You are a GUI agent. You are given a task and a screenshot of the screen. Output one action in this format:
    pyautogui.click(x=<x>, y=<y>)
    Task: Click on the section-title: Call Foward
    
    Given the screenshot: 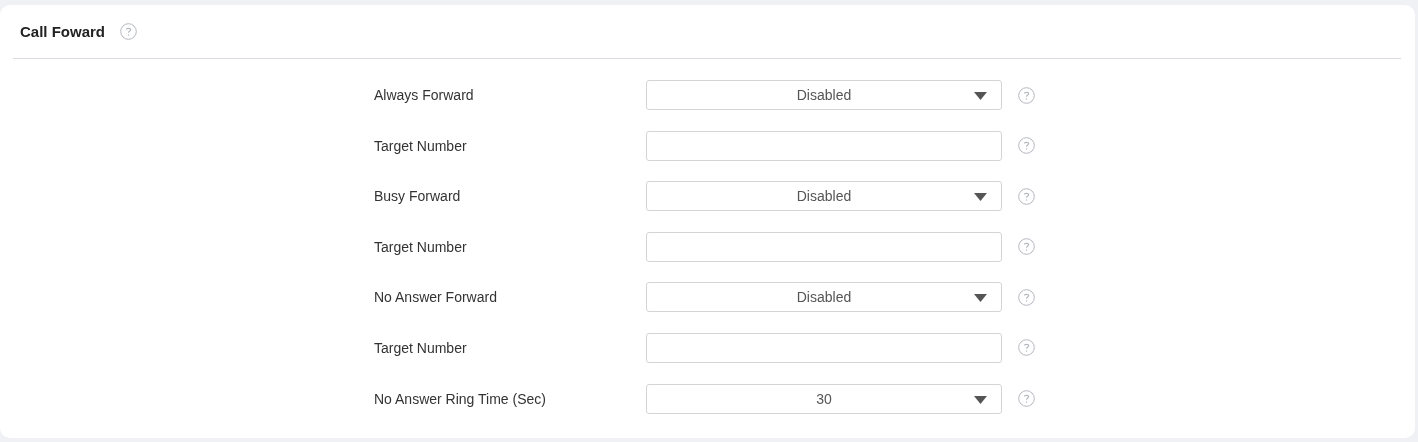 What is the action you would take?
    pyautogui.click(x=62, y=31)
    